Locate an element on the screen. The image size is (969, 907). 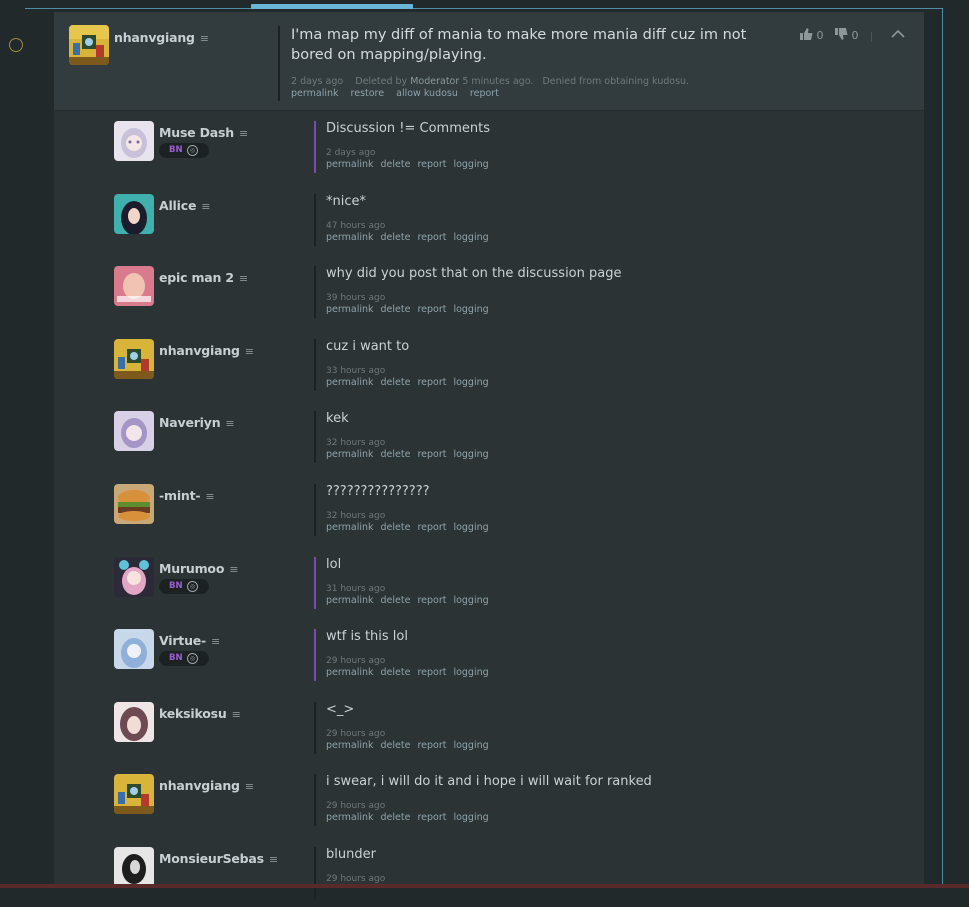
username: Naveriyn is located at coordinates (190, 422).